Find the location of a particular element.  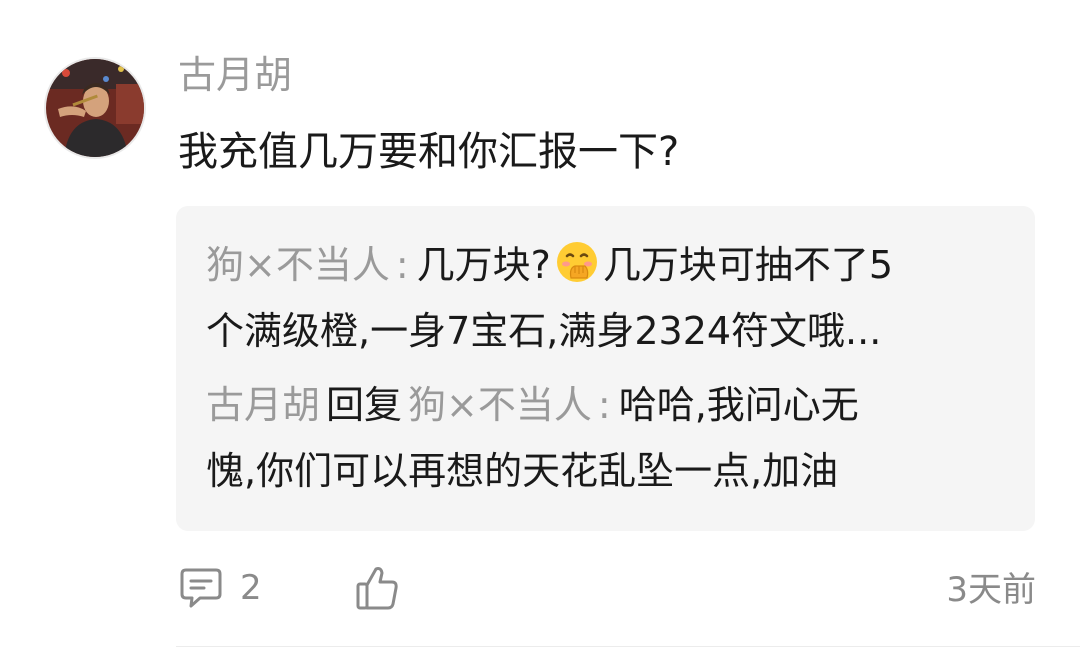

comment-username: 古月胡 is located at coordinates (235, 75).